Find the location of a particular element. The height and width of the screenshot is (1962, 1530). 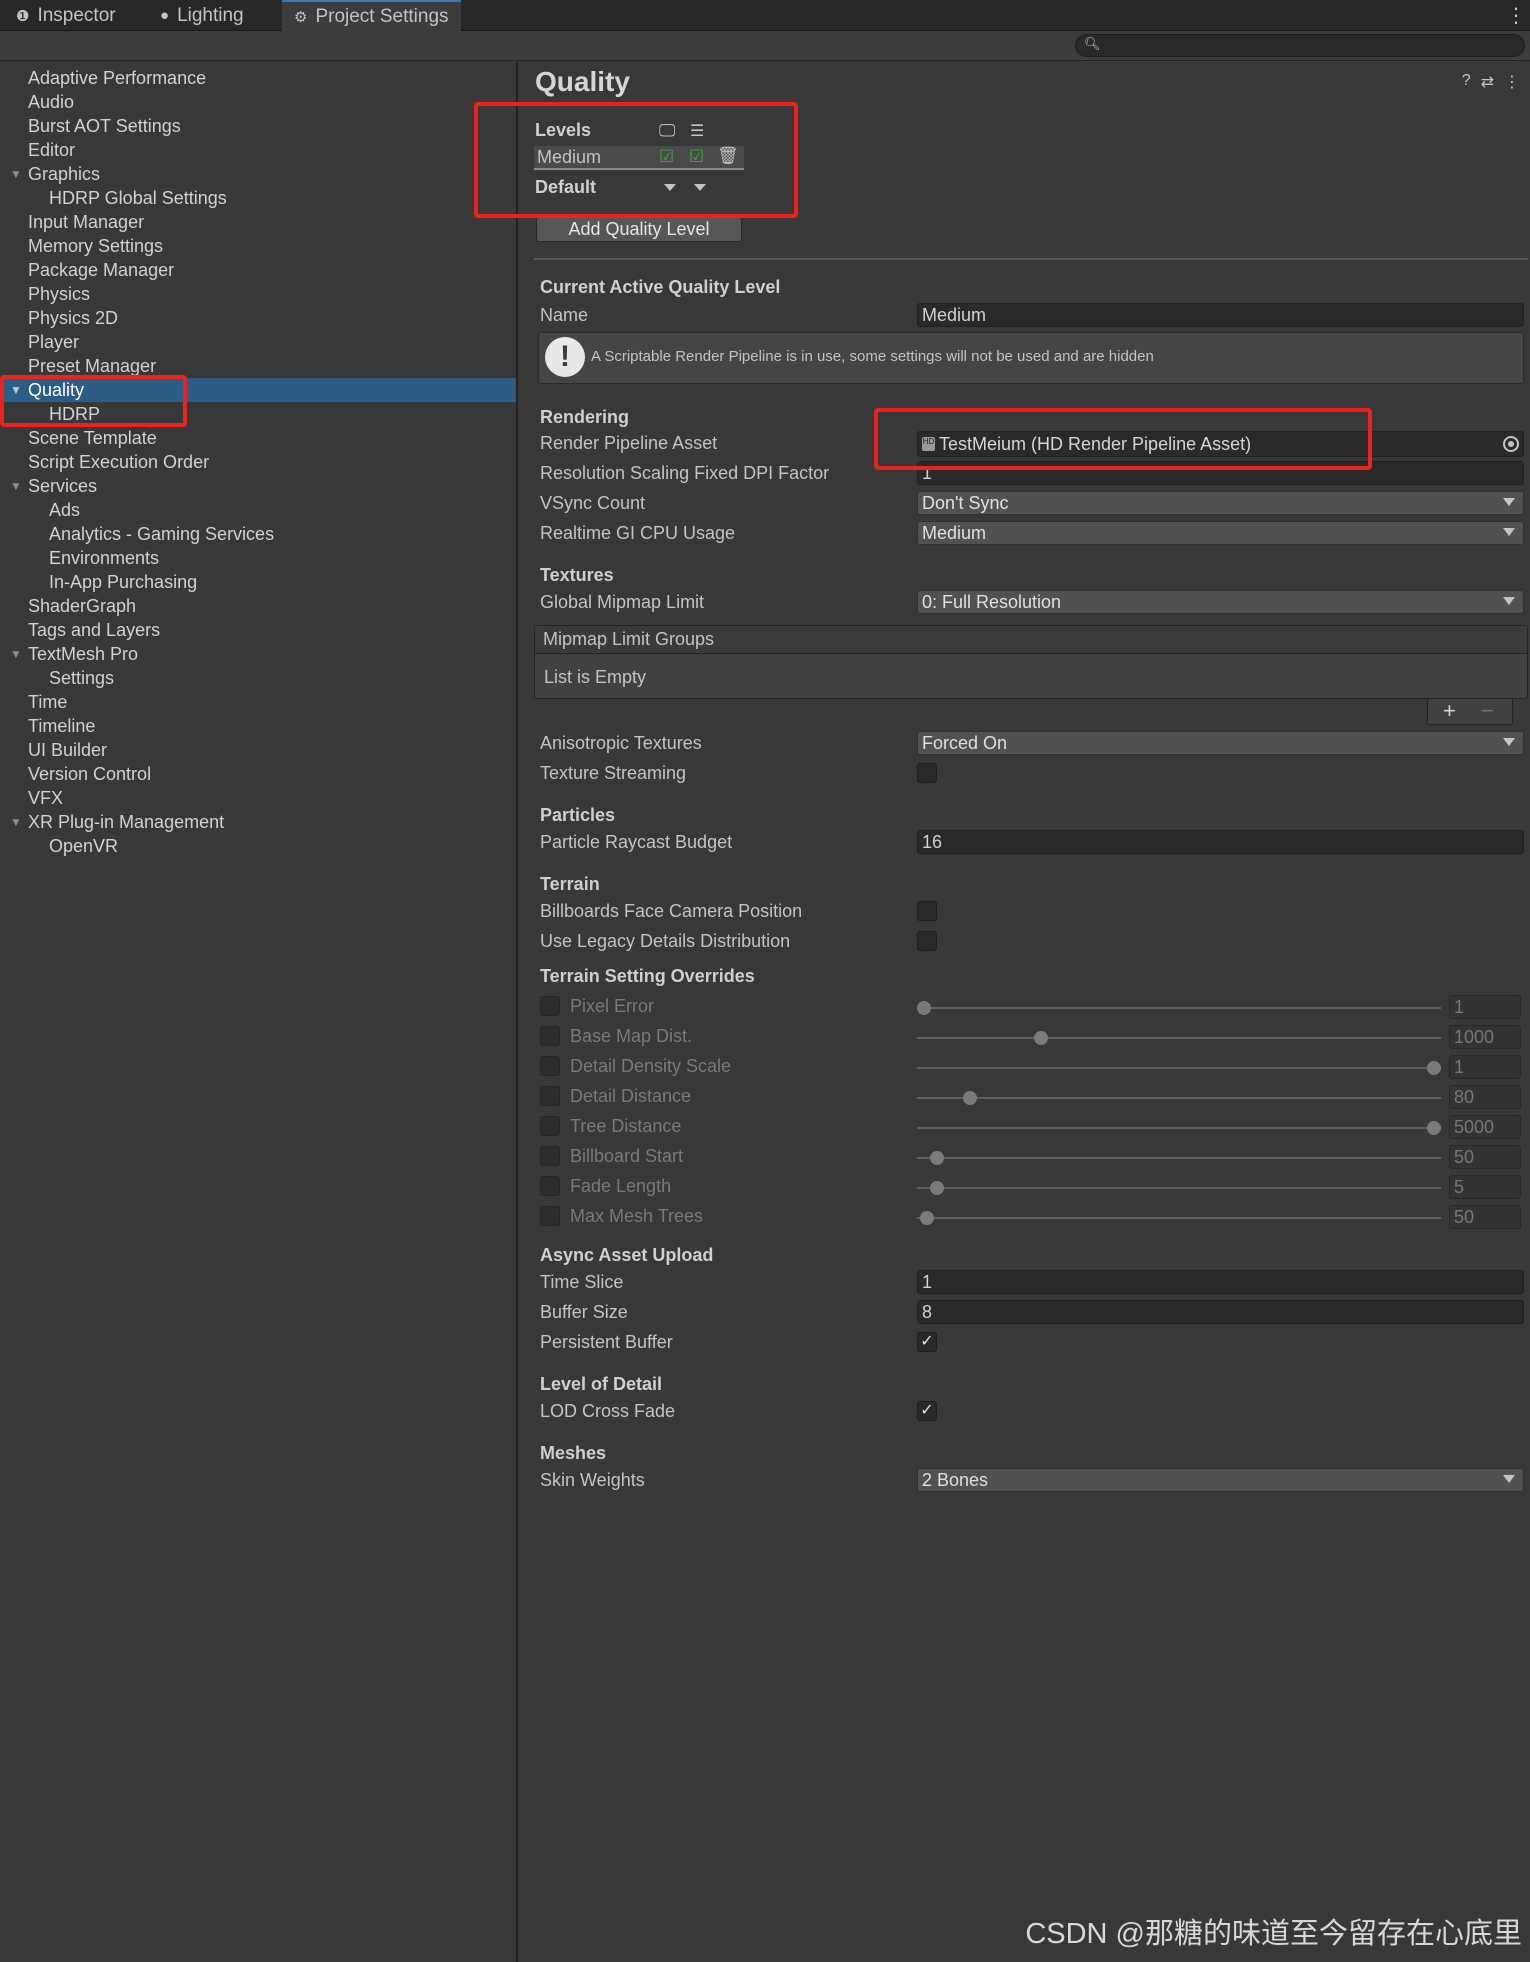

override-value-field: 80 is located at coordinates (1485, 1097).